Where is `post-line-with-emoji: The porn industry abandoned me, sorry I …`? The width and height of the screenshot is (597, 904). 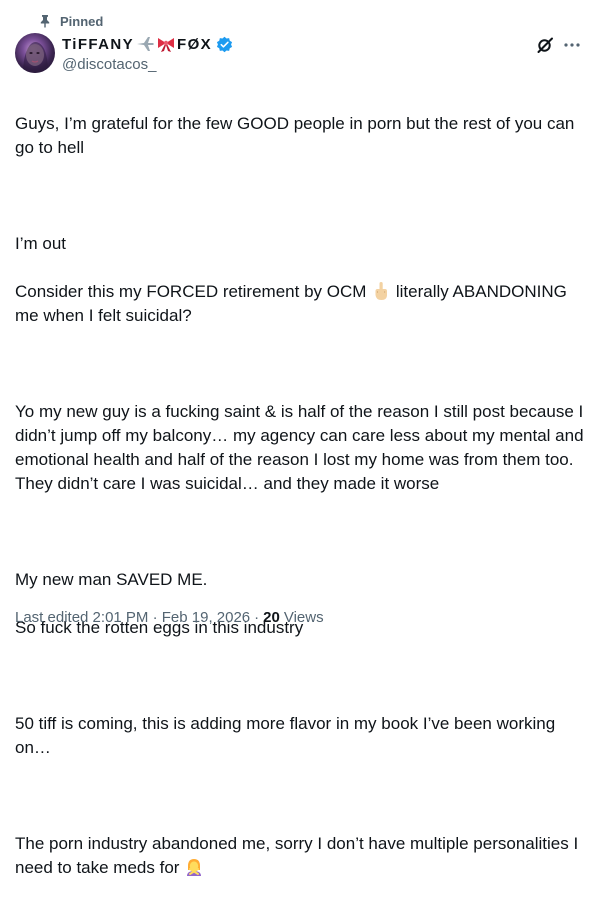
post-line-with-emoji: The porn industry abandoned me, sorry I … is located at coordinates (300, 856).